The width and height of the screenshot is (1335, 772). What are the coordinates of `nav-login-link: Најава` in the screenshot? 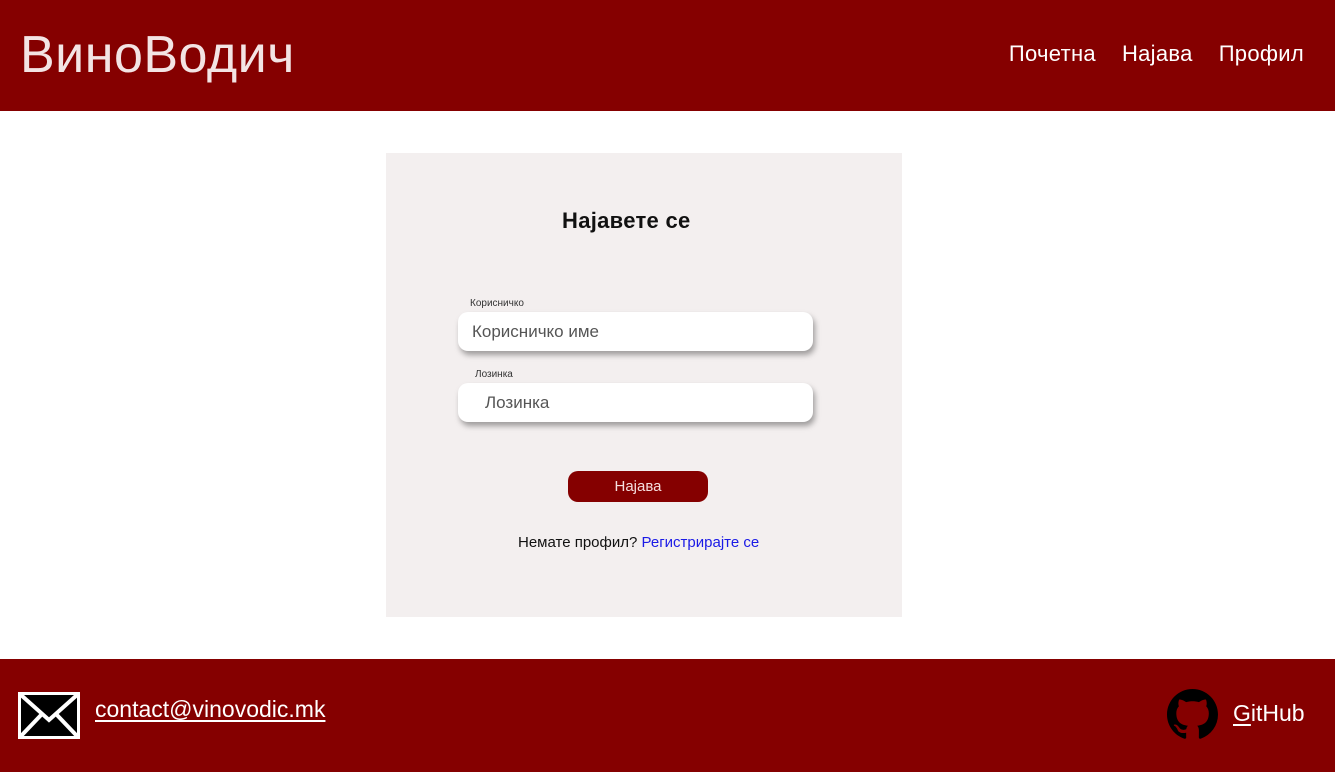 It's located at (1157, 54).